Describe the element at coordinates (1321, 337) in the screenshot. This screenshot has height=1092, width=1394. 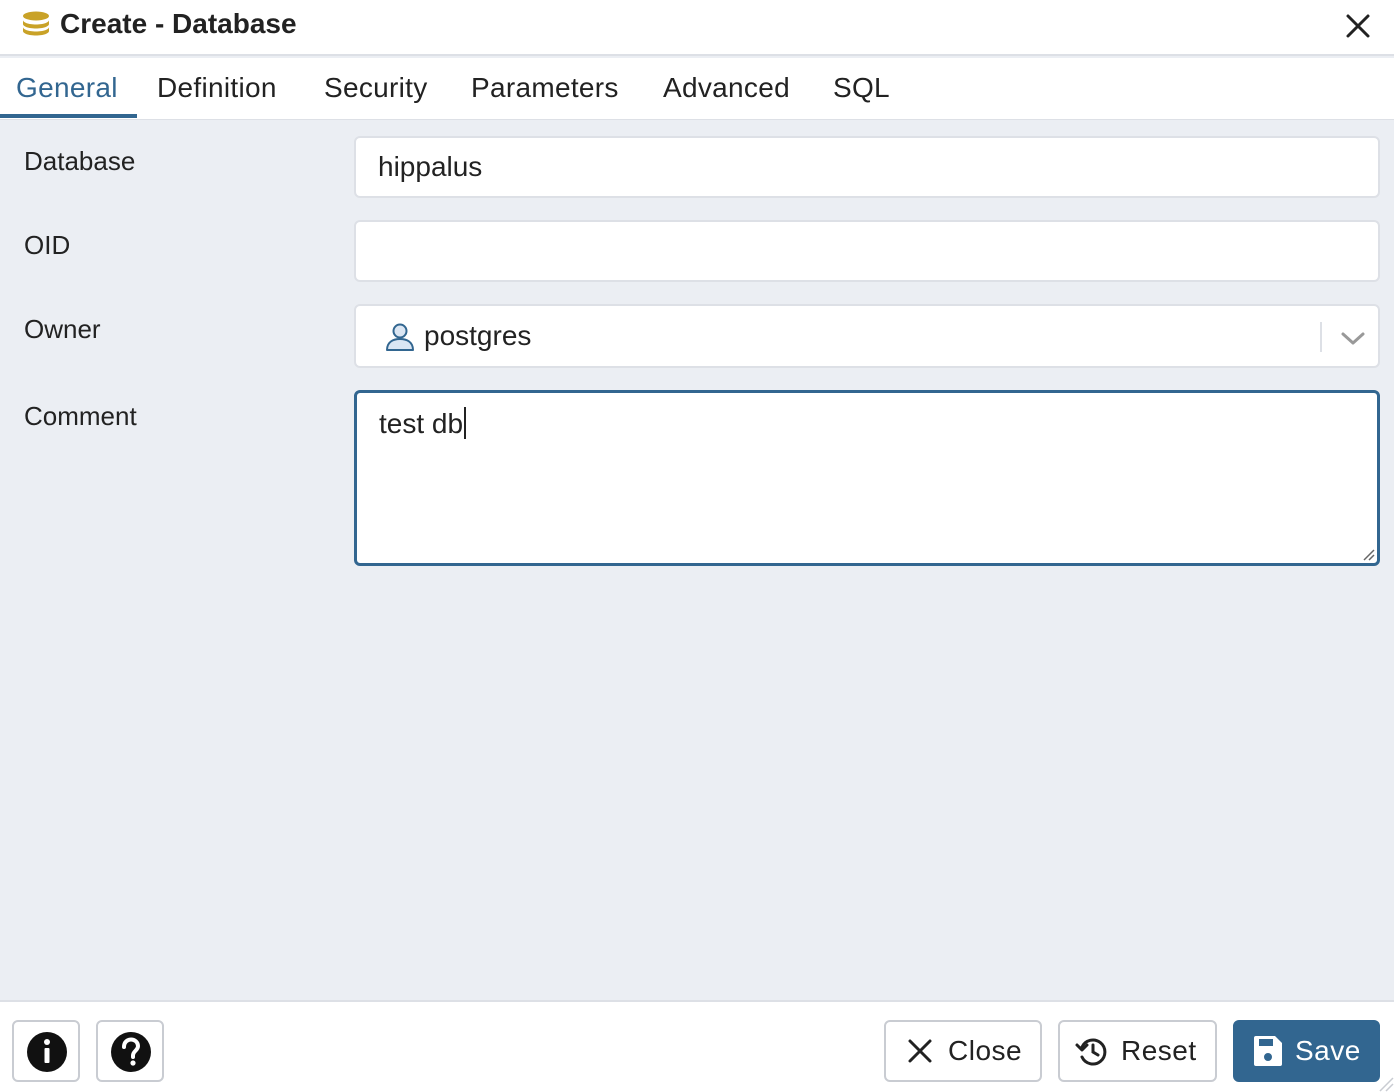
I see `select-separator` at that location.